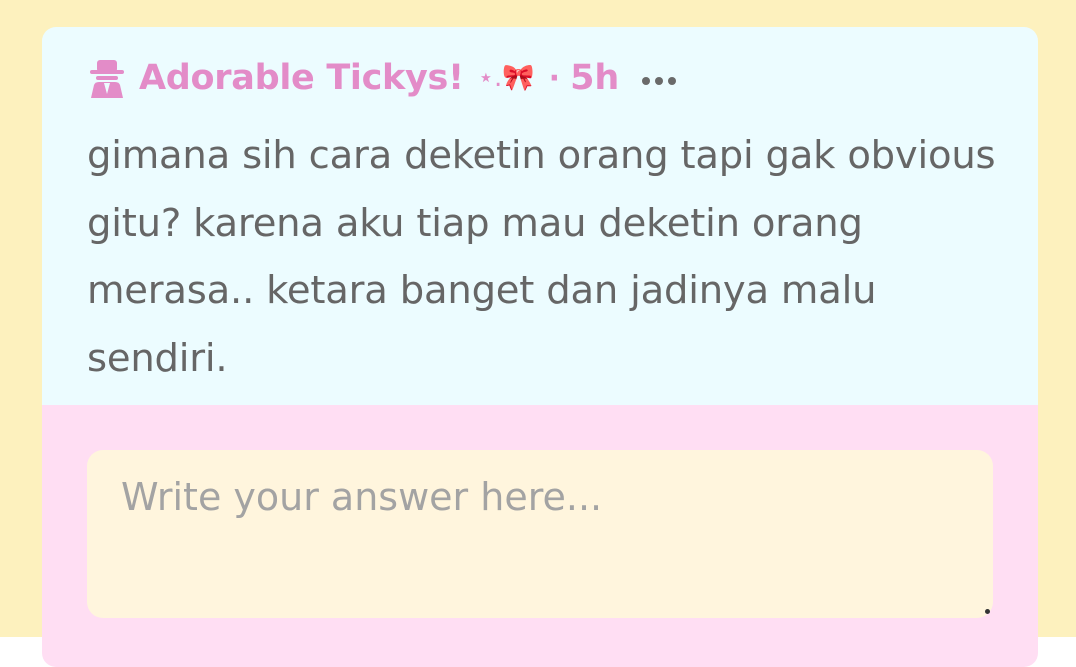  I want to click on resize-handle, so click(987, 611).